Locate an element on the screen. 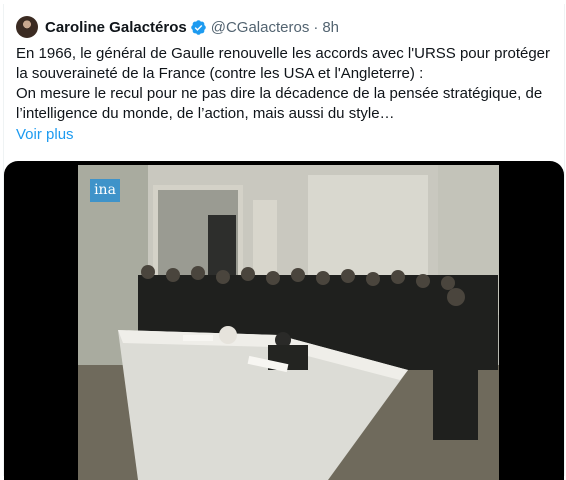  ina-watermark: ina is located at coordinates (105, 190).